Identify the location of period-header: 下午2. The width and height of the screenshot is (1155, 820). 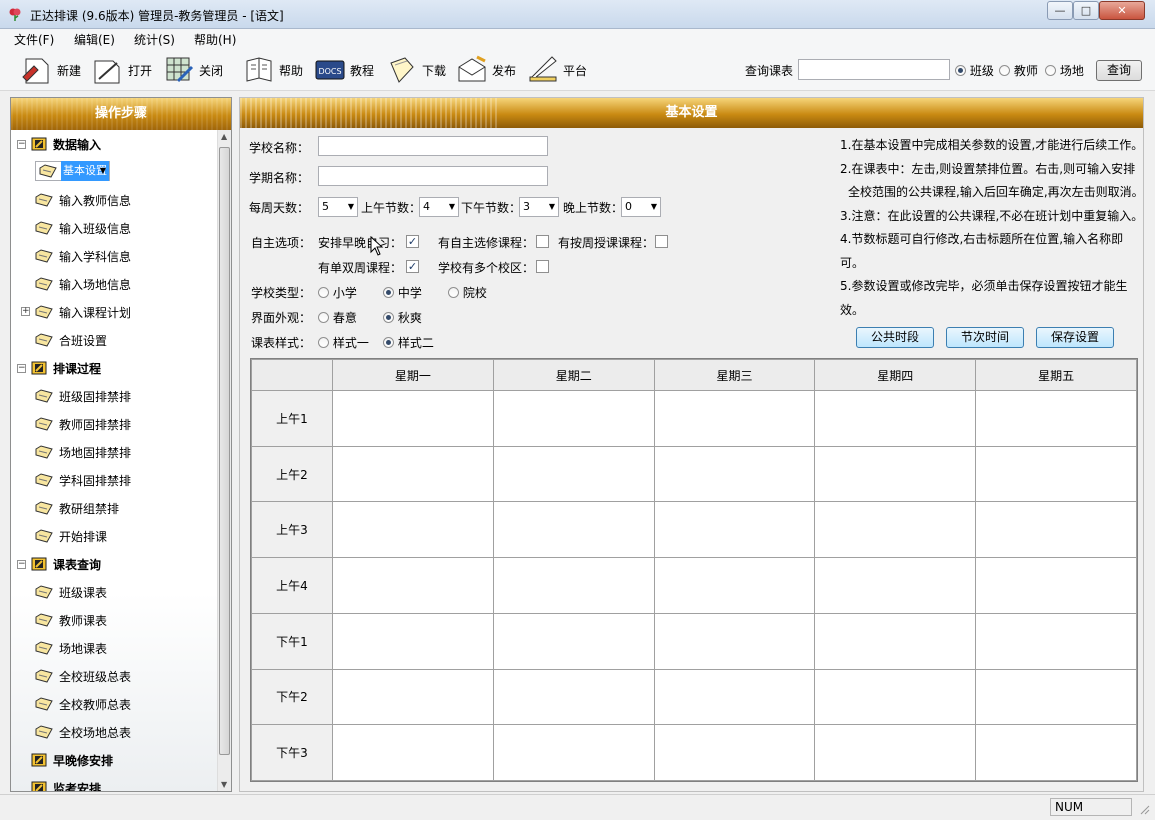
(292, 697).